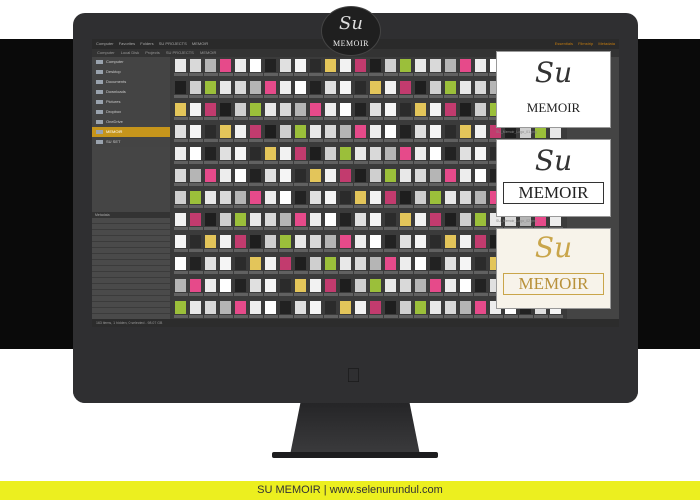 This screenshot has height=500, width=700. What do you see at coordinates (606, 43) in the screenshot?
I see `workspace-tab: Metadata` at bounding box center [606, 43].